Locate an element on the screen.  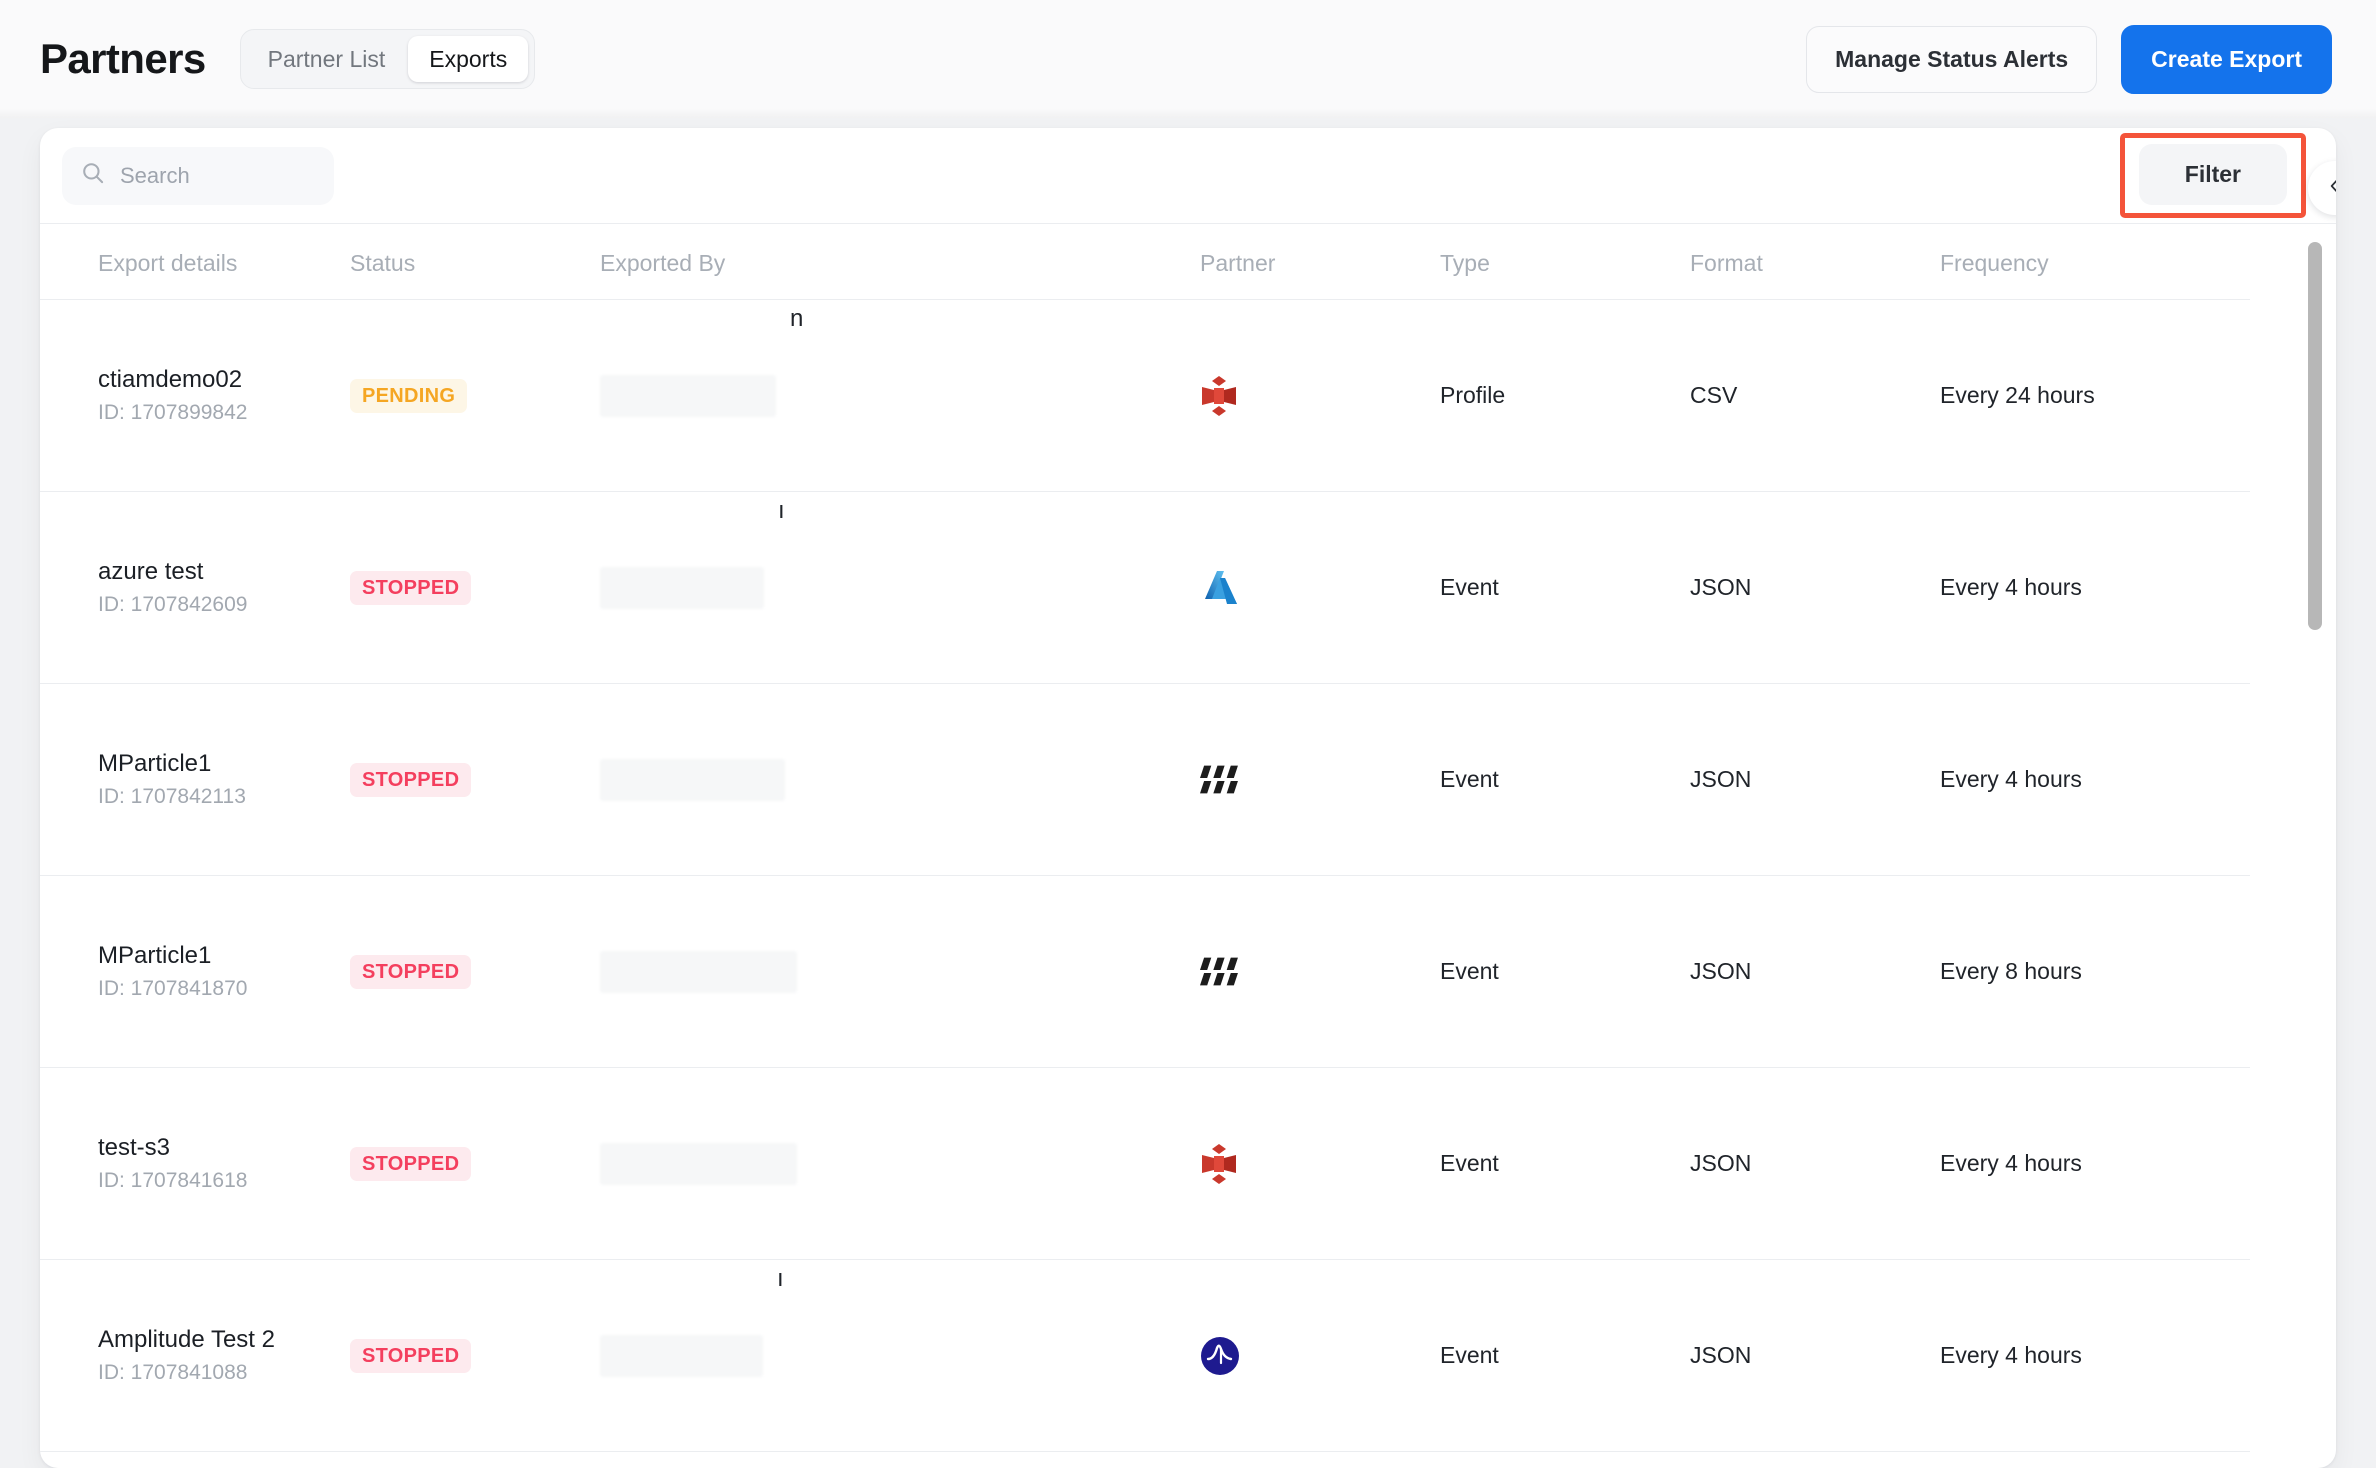
cell-export-details: Amplitude Test 2 ID: 1707841088 is located at coordinates (195, 1356).